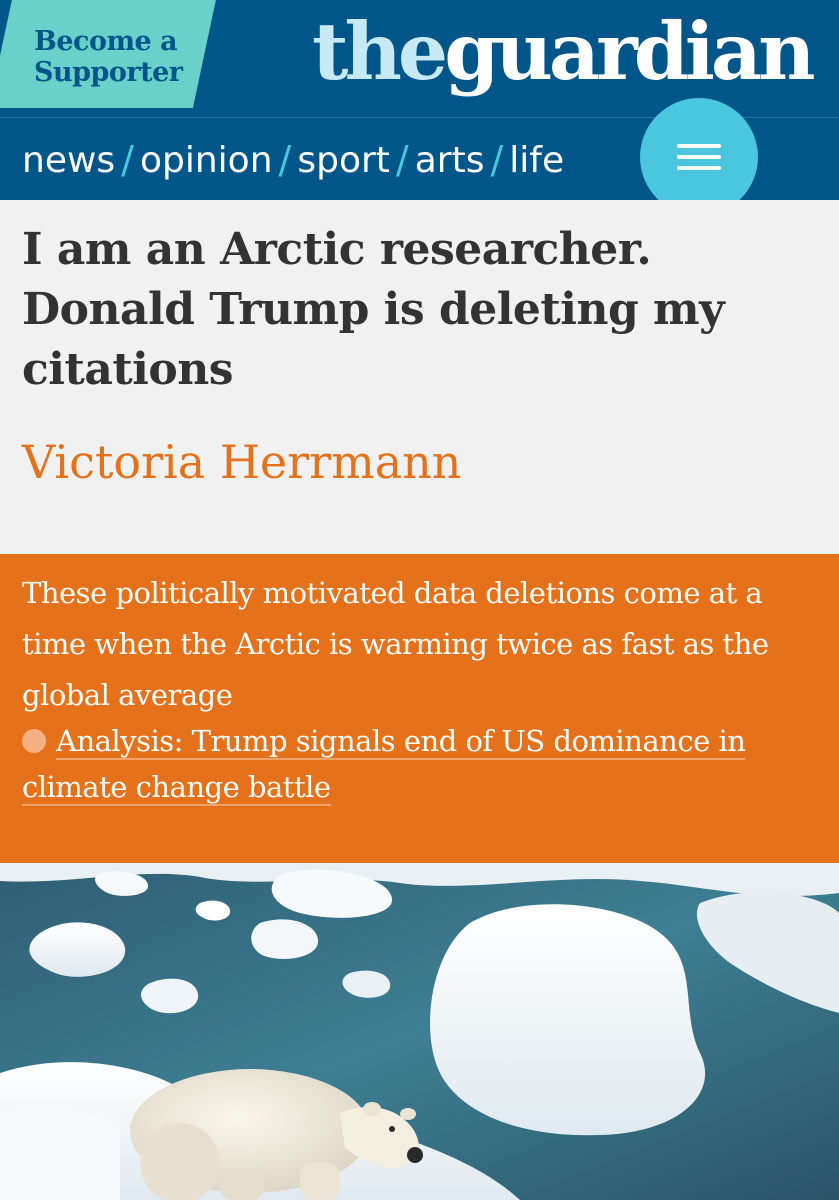 Image resolution: width=839 pixels, height=1200 pixels. What do you see at coordinates (450, 160) in the screenshot?
I see `nav-item-arts: arts` at bounding box center [450, 160].